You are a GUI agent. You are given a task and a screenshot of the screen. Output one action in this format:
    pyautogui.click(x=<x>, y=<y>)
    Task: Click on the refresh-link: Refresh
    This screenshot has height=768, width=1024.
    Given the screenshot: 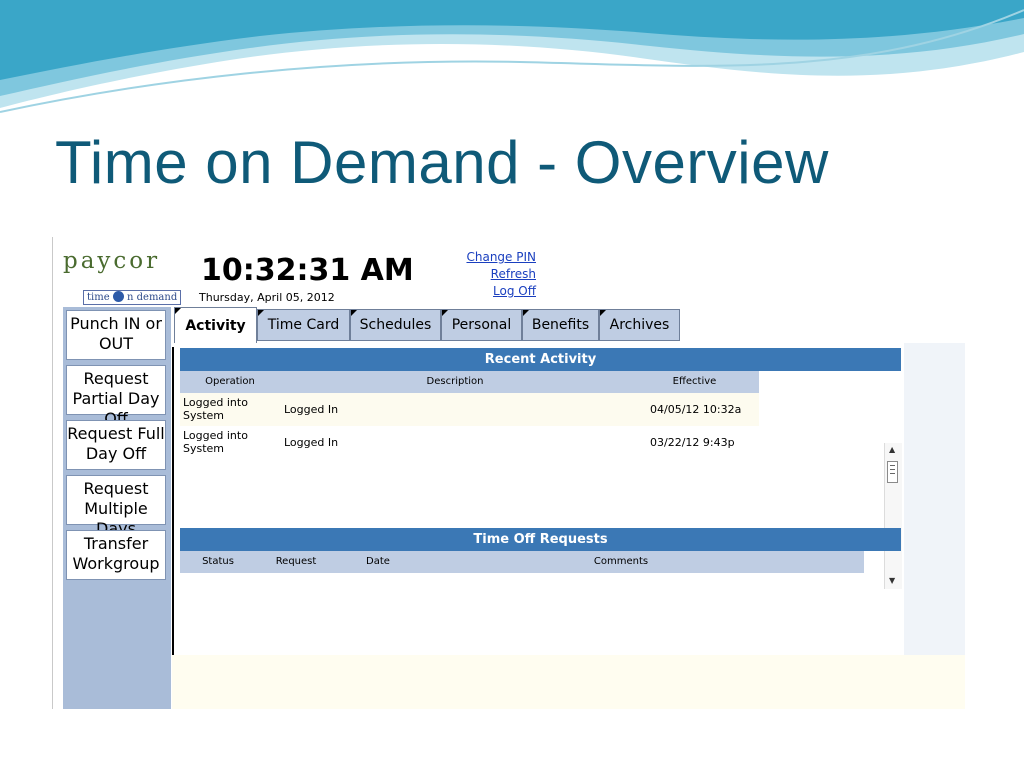 What is the action you would take?
    pyautogui.click(x=494, y=274)
    